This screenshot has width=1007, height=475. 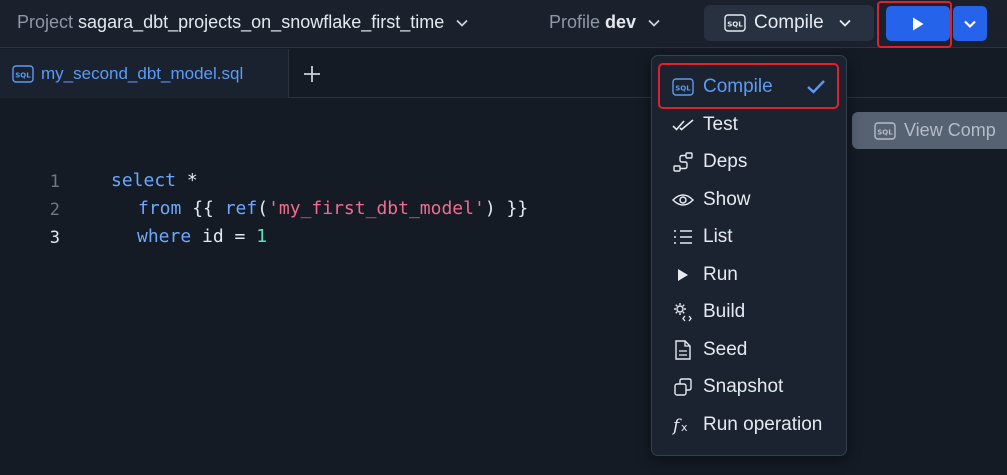 I want to click on code-text: ) }}, so click(x=506, y=208).